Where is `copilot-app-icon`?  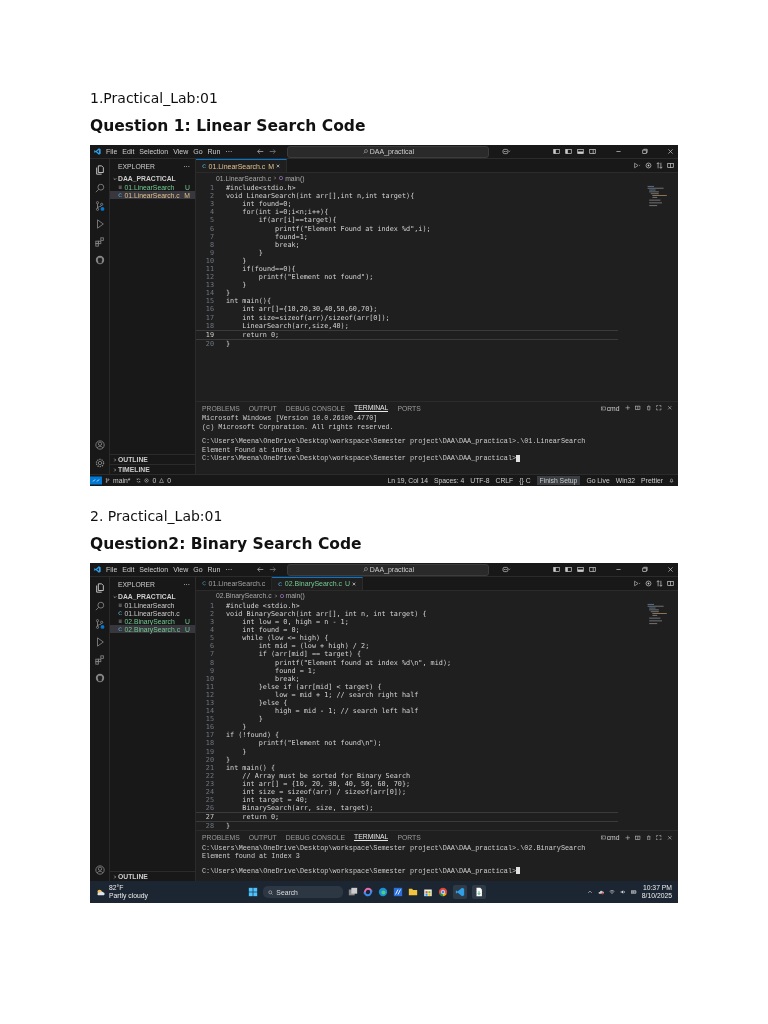 copilot-app-icon is located at coordinates (368, 892).